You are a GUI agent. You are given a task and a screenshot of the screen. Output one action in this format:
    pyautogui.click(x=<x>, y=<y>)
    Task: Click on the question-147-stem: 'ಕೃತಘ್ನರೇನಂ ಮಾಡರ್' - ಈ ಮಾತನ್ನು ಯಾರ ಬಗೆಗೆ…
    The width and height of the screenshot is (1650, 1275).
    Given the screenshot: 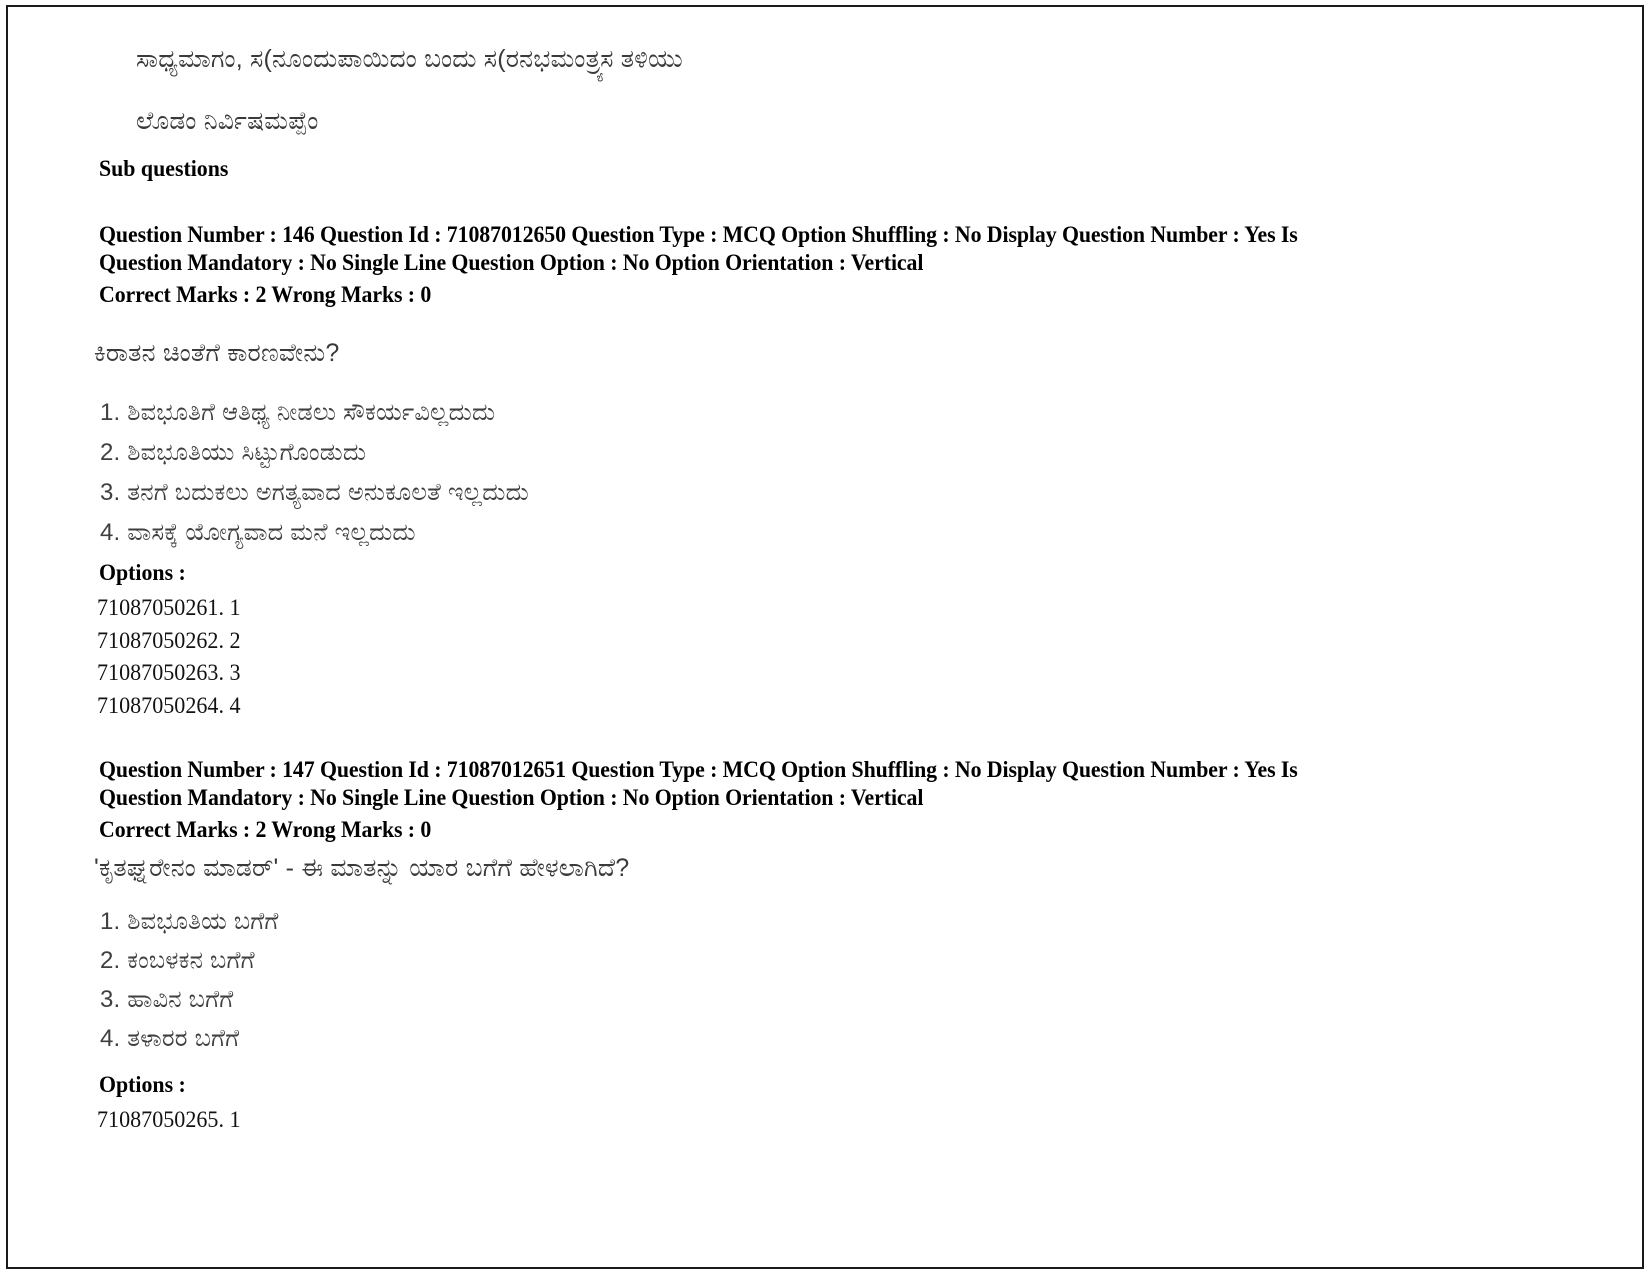 What is the action you would take?
    pyautogui.click(x=362, y=868)
    